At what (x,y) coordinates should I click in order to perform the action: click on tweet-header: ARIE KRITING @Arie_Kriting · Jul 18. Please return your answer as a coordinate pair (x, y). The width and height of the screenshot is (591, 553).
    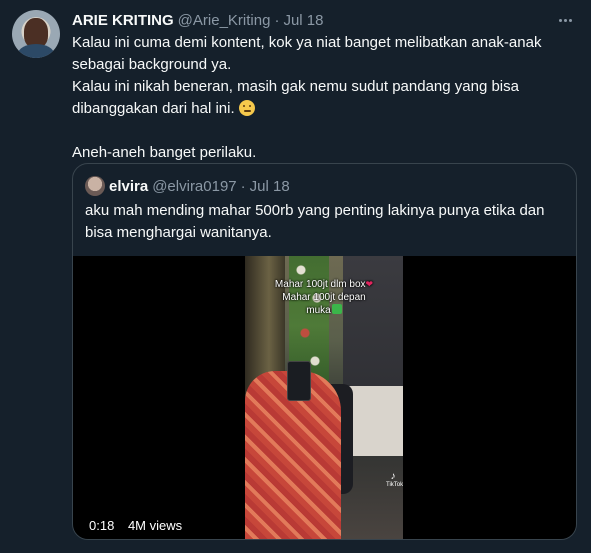
    Looking at the image, I should click on (197, 20).